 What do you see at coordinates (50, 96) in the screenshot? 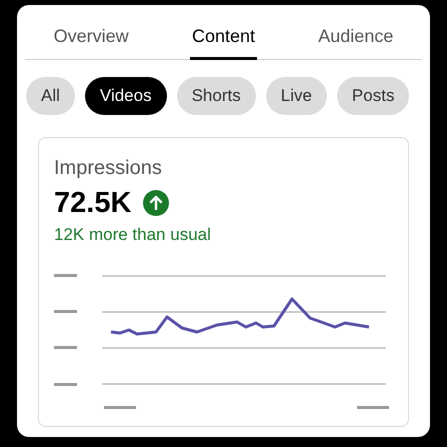
I see `filter-chip: All` at bounding box center [50, 96].